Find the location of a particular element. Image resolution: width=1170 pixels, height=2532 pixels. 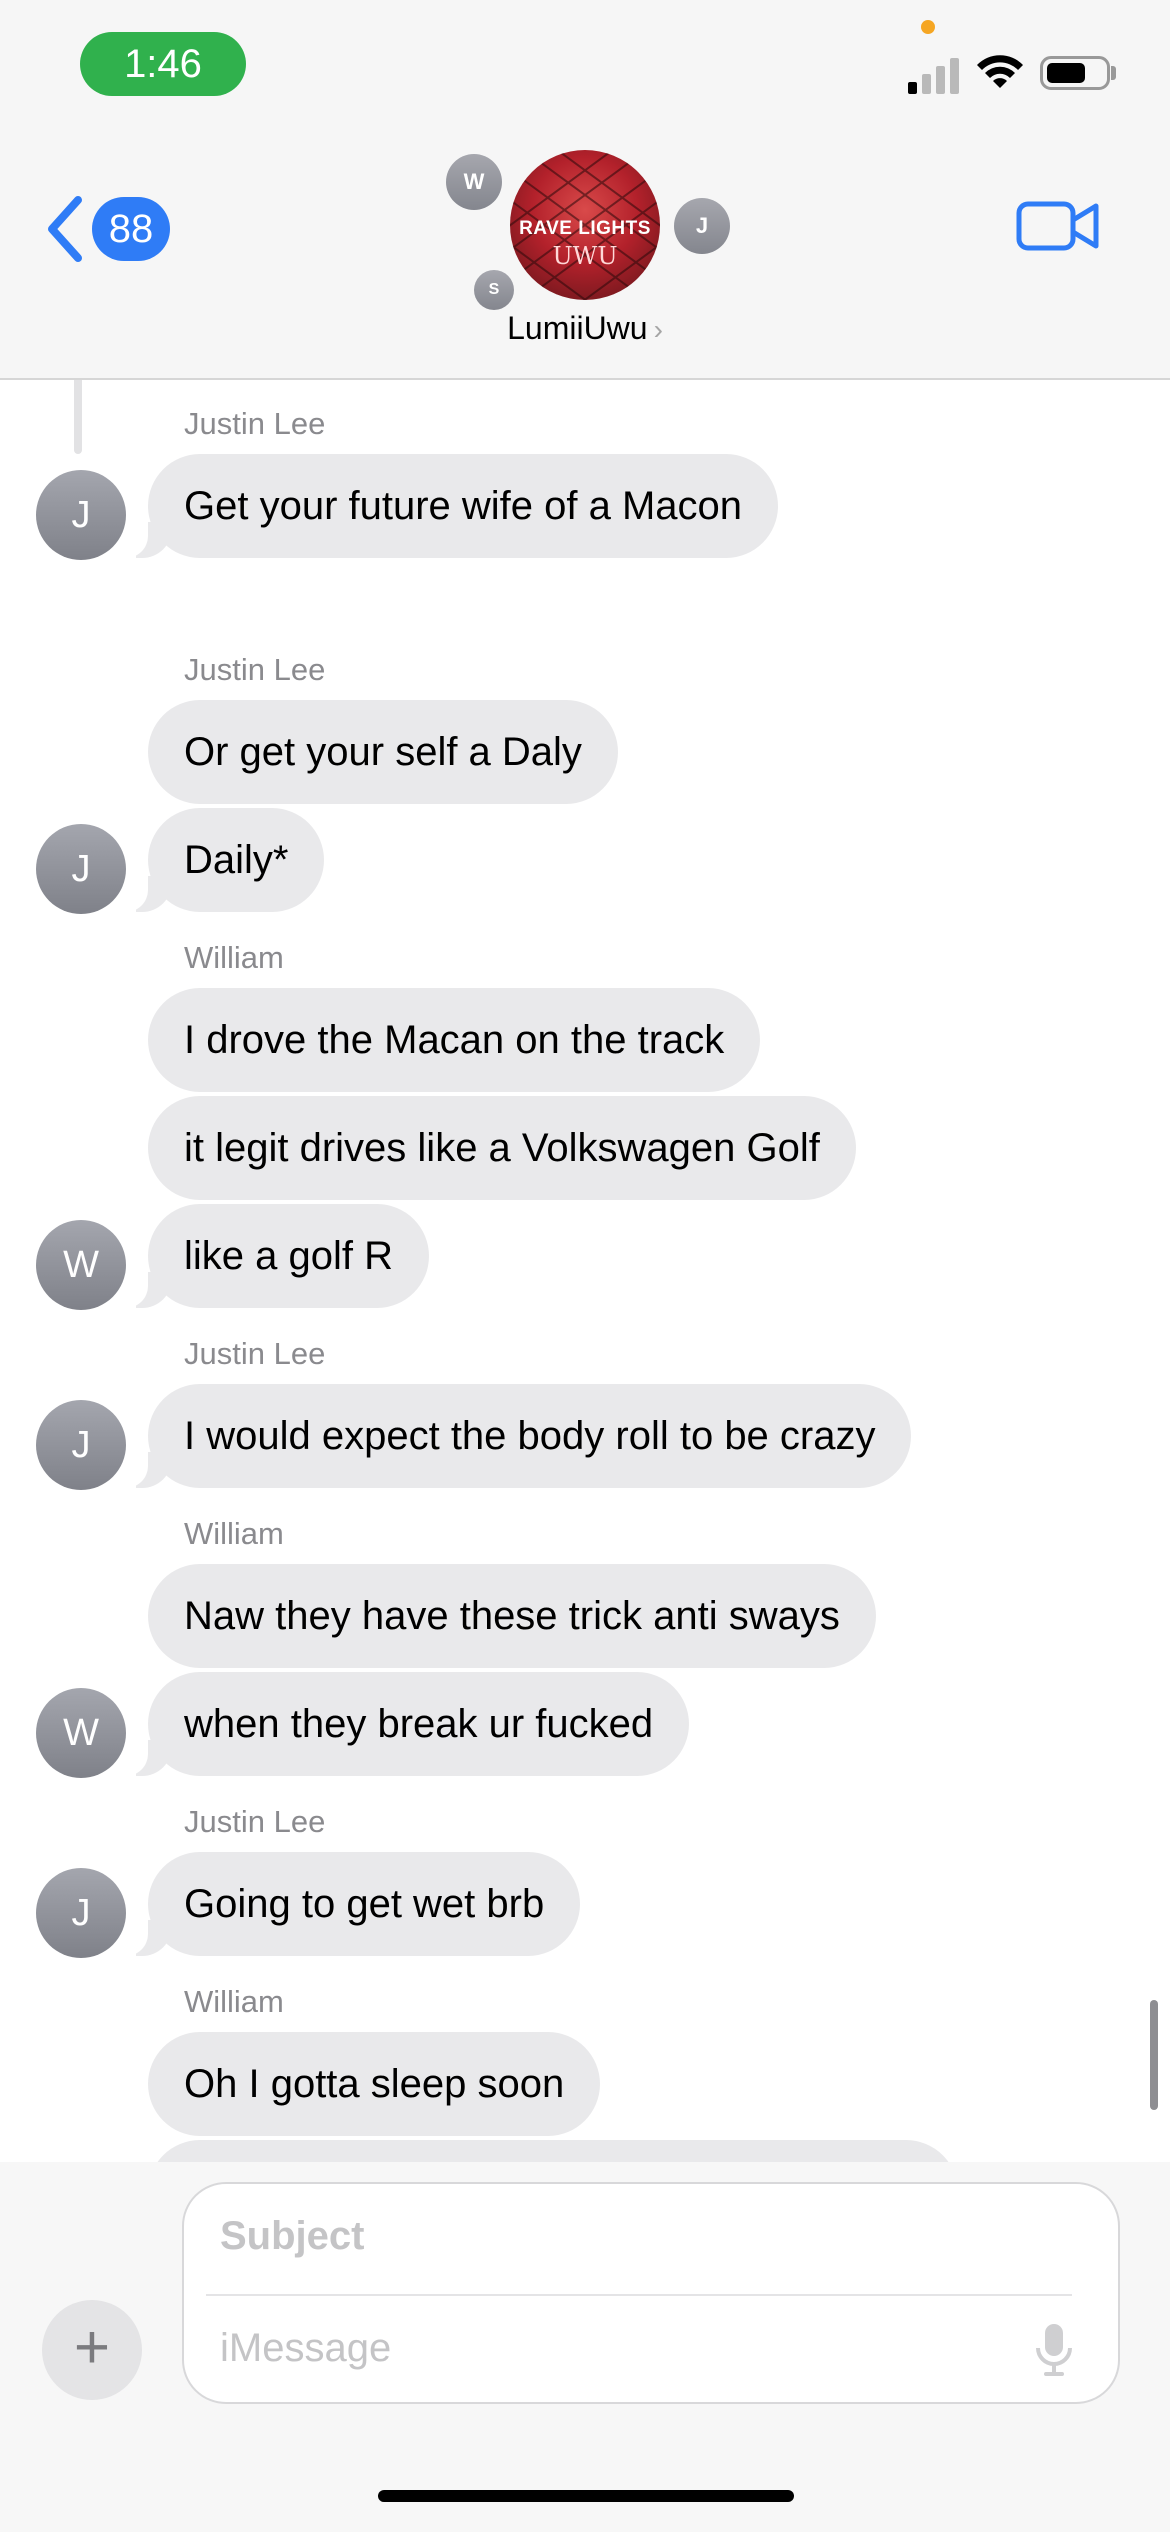

message-input-field: Subject iMessage is located at coordinates (651, 2293).